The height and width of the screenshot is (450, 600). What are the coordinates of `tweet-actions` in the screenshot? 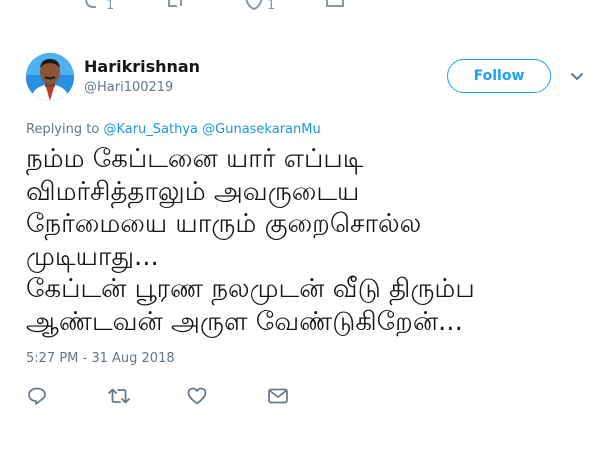 It's located at (300, 398).